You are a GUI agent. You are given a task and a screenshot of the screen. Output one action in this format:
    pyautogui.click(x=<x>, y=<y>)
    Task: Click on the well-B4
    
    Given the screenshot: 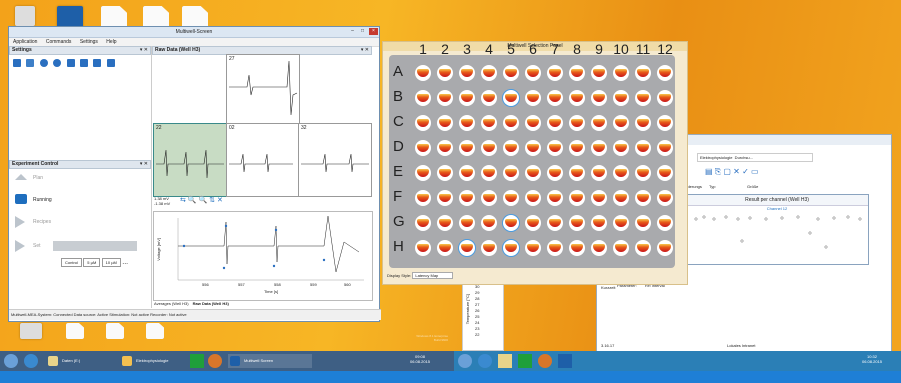 What is the action you would take?
    pyautogui.click(x=489, y=98)
    